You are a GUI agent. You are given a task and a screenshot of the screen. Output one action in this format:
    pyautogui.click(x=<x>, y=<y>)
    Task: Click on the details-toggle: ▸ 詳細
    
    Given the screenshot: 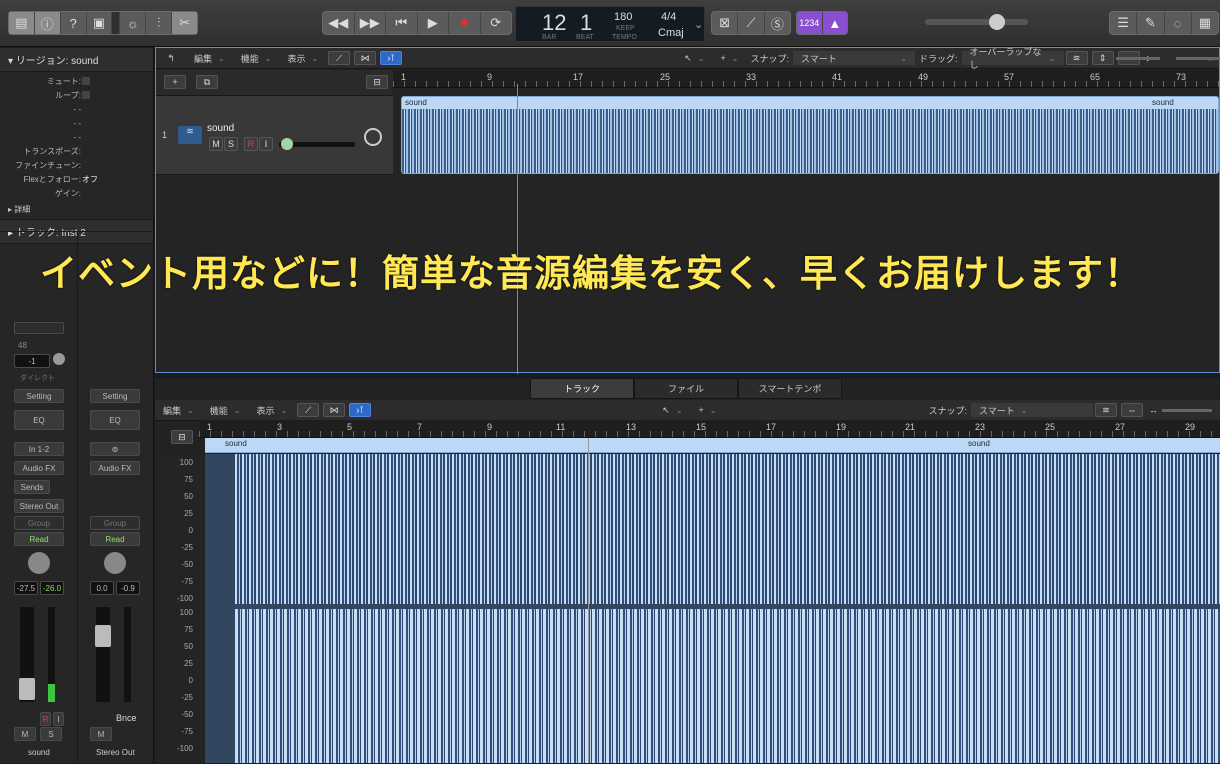 What is the action you would take?
    pyautogui.click(x=76, y=209)
    